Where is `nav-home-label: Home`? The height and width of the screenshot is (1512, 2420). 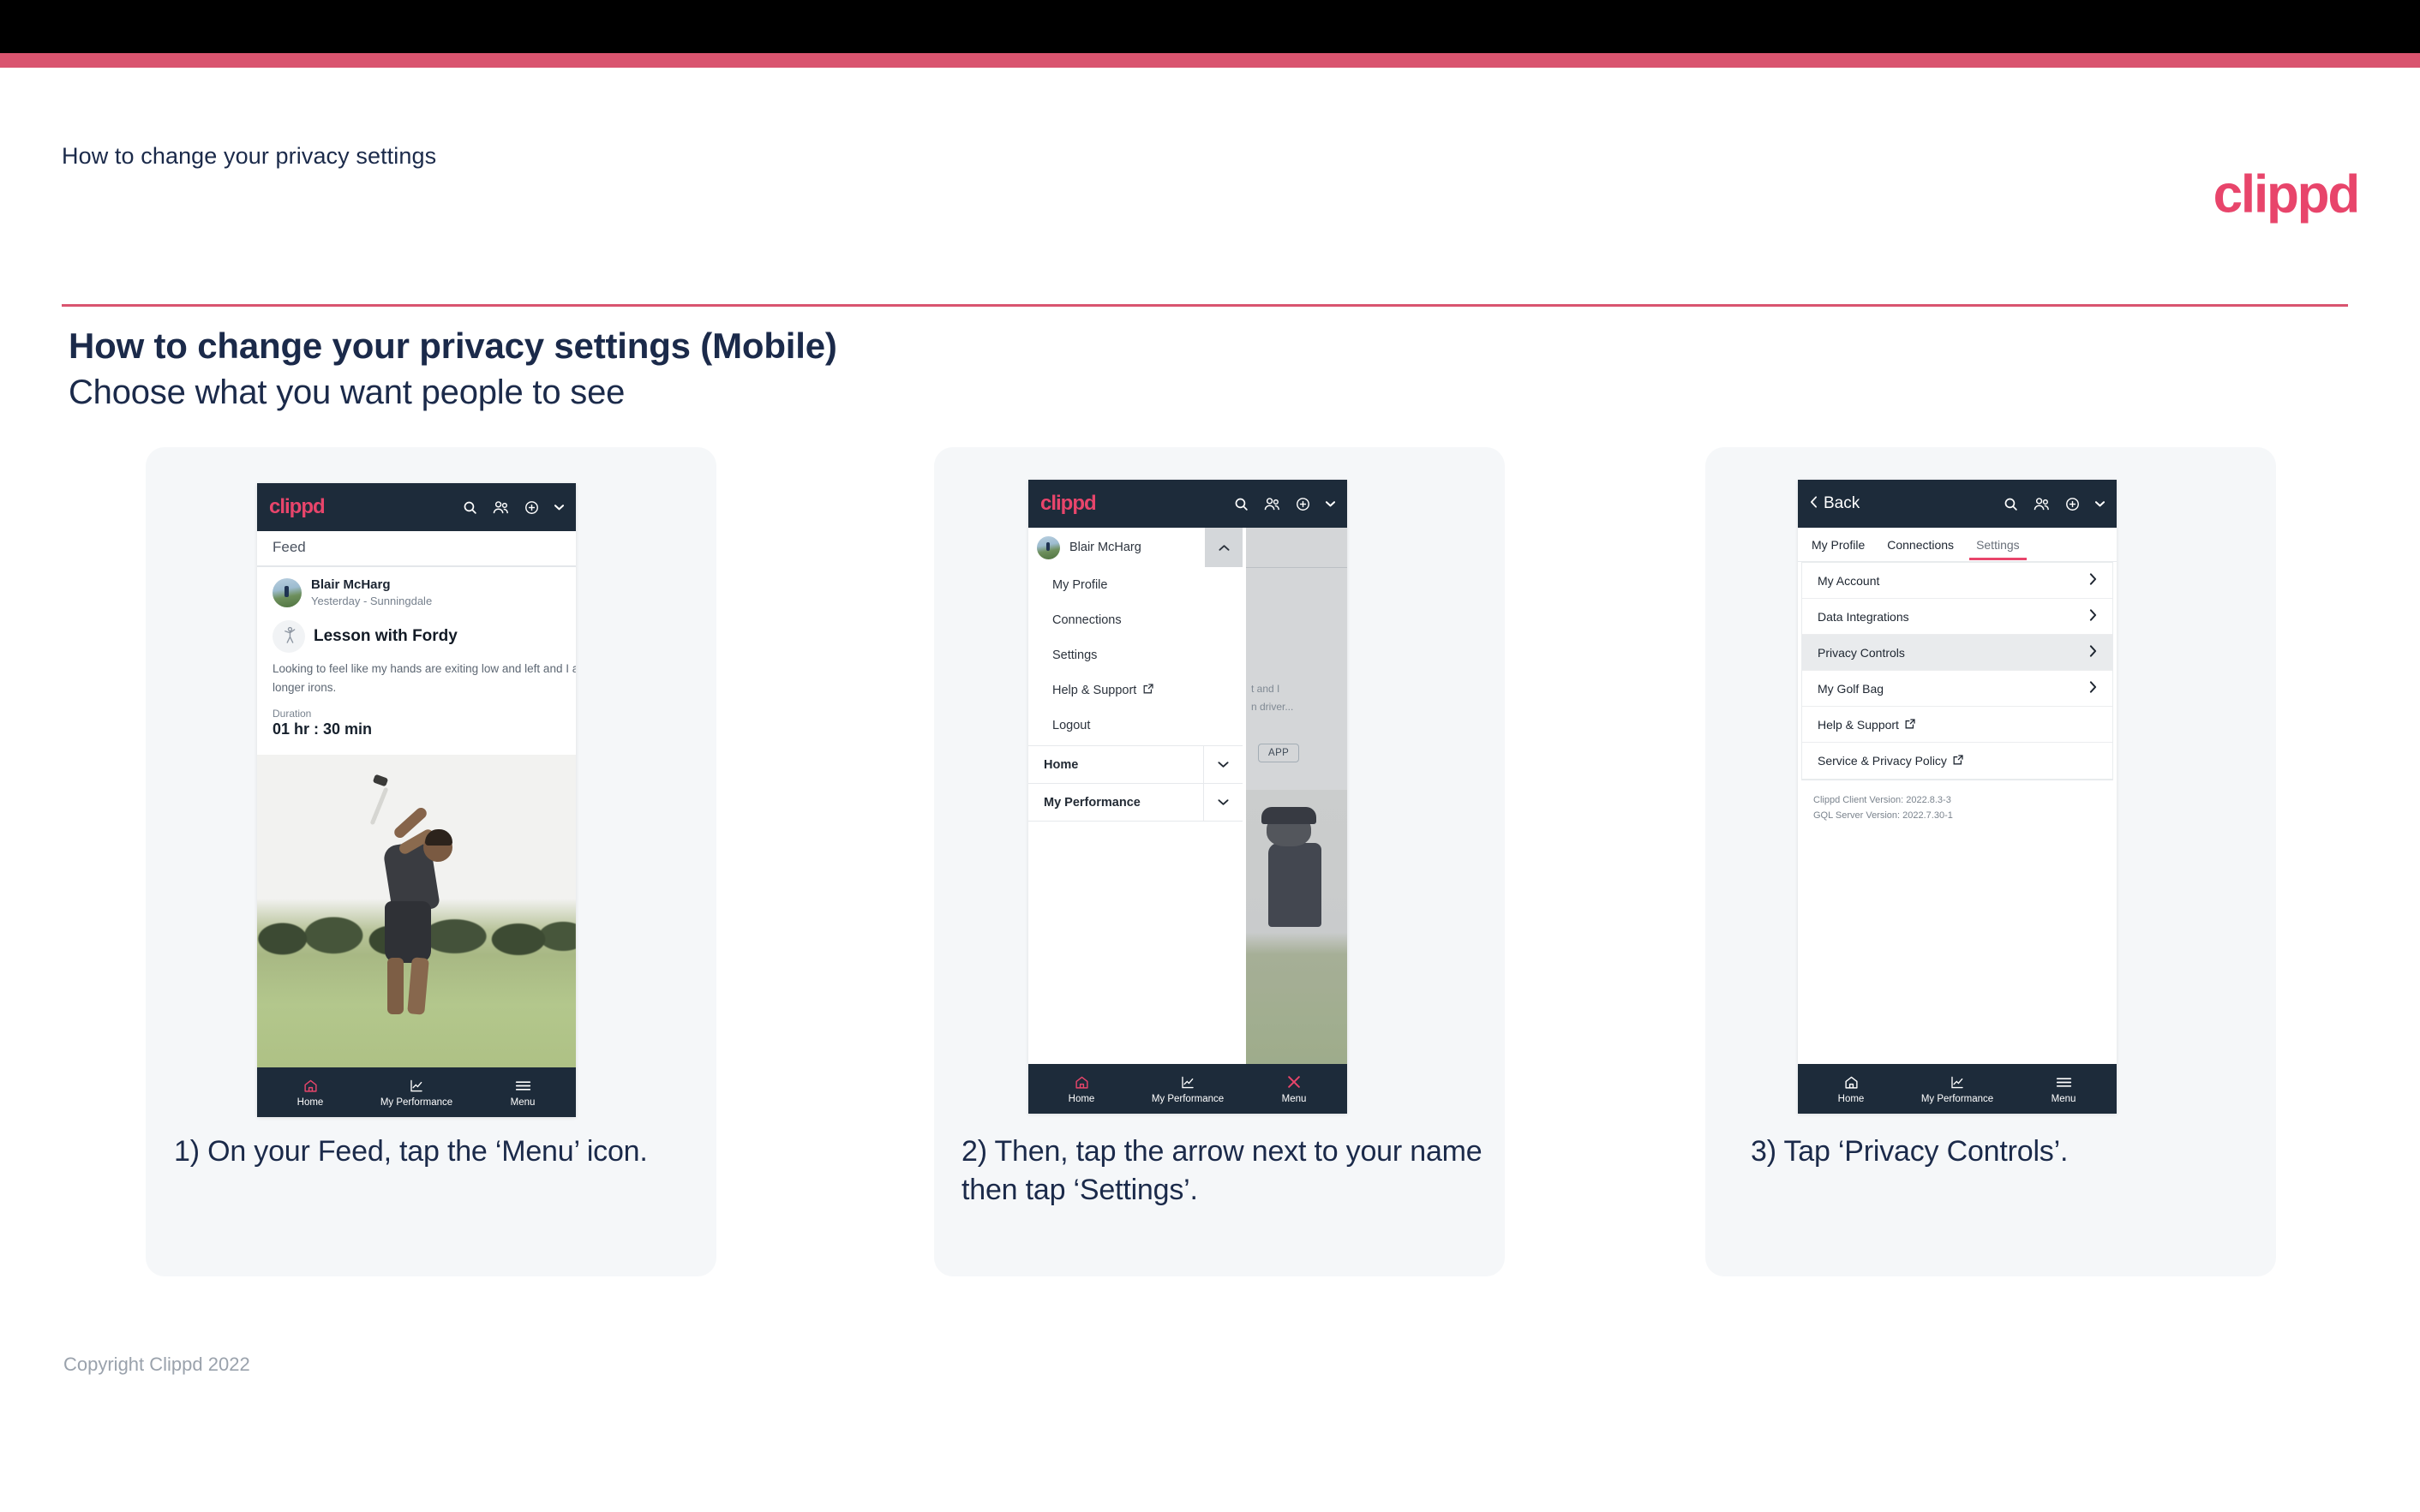 nav-home-label: Home is located at coordinates (1081, 1099).